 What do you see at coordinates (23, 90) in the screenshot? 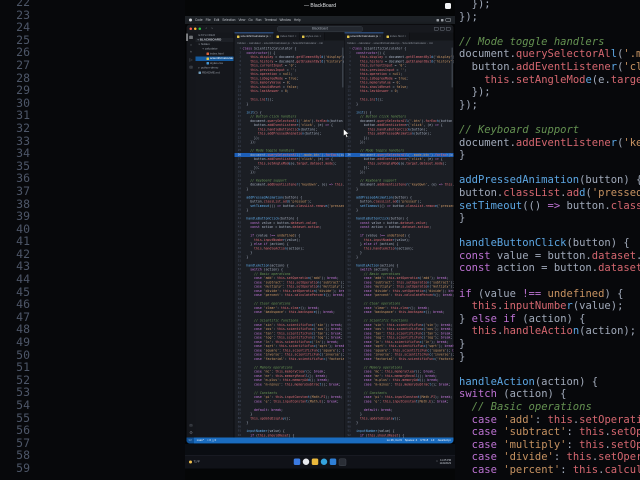
I see `bg-line-number: 29` at bounding box center [23, 90].